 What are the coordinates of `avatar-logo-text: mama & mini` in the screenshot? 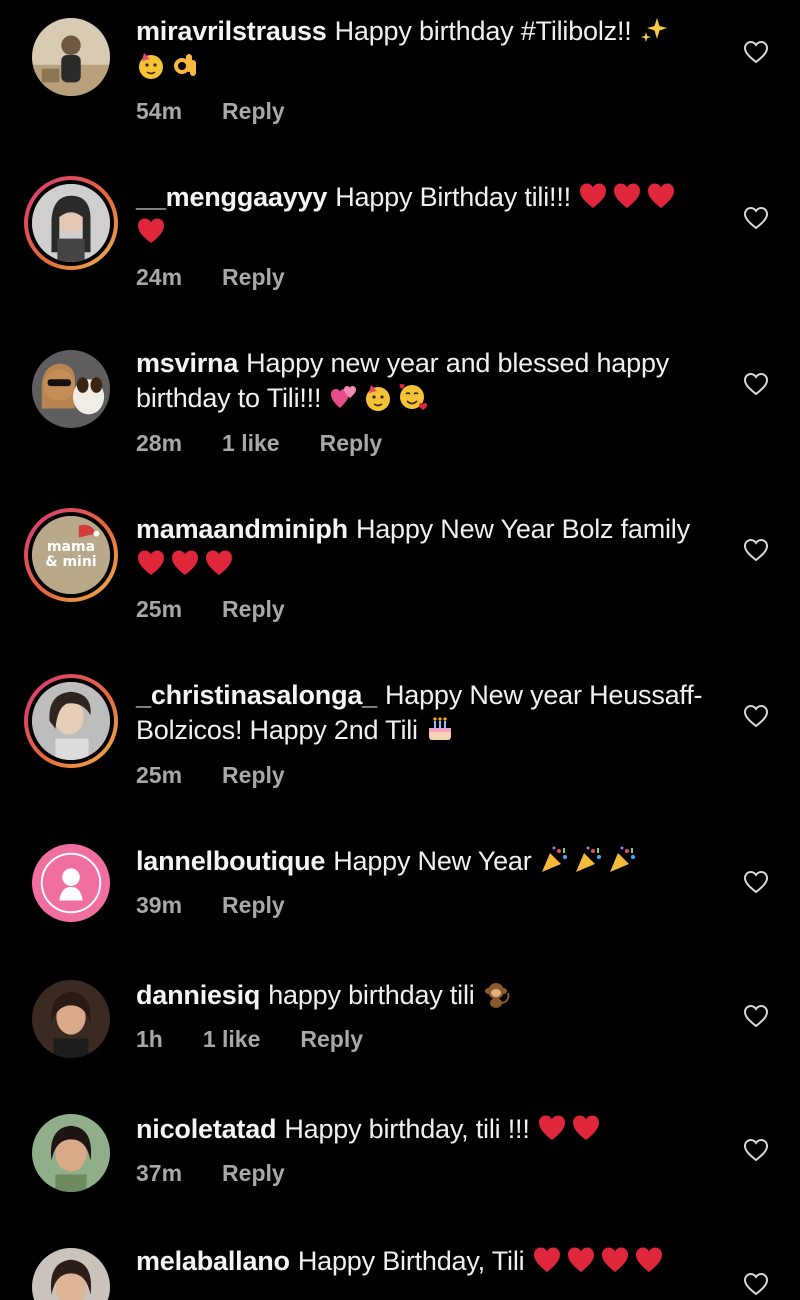 It's located at (71, 554).